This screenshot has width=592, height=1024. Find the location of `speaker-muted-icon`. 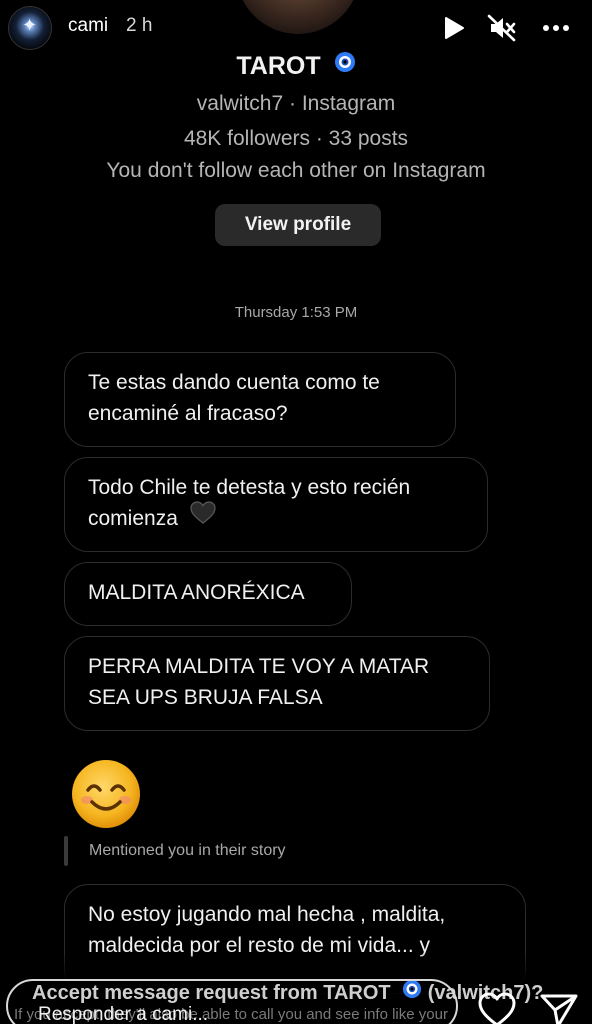

speaker-muted-icon is located at coordinates (502, 28).